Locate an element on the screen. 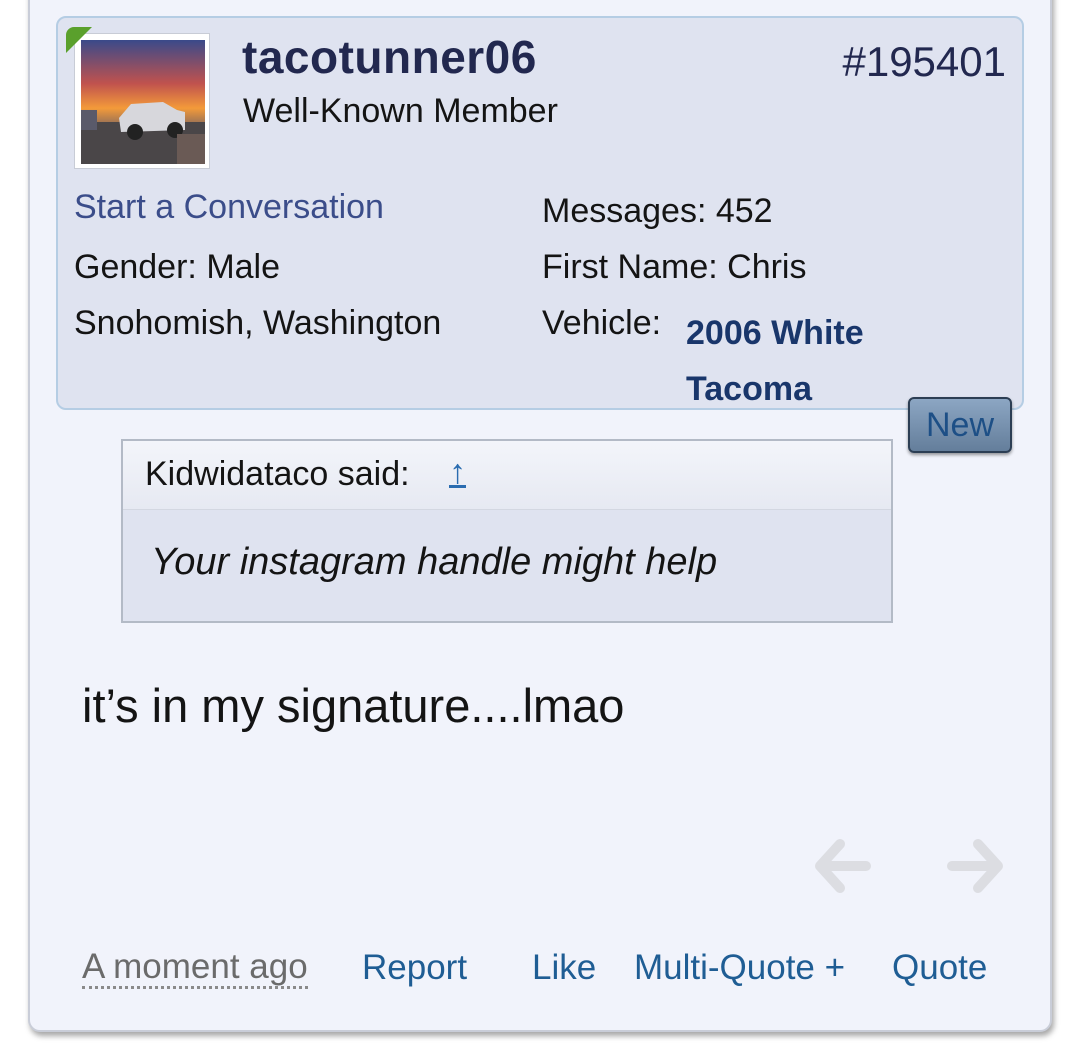  previous-post-arrow-icon is located at coordinates (842, 866).